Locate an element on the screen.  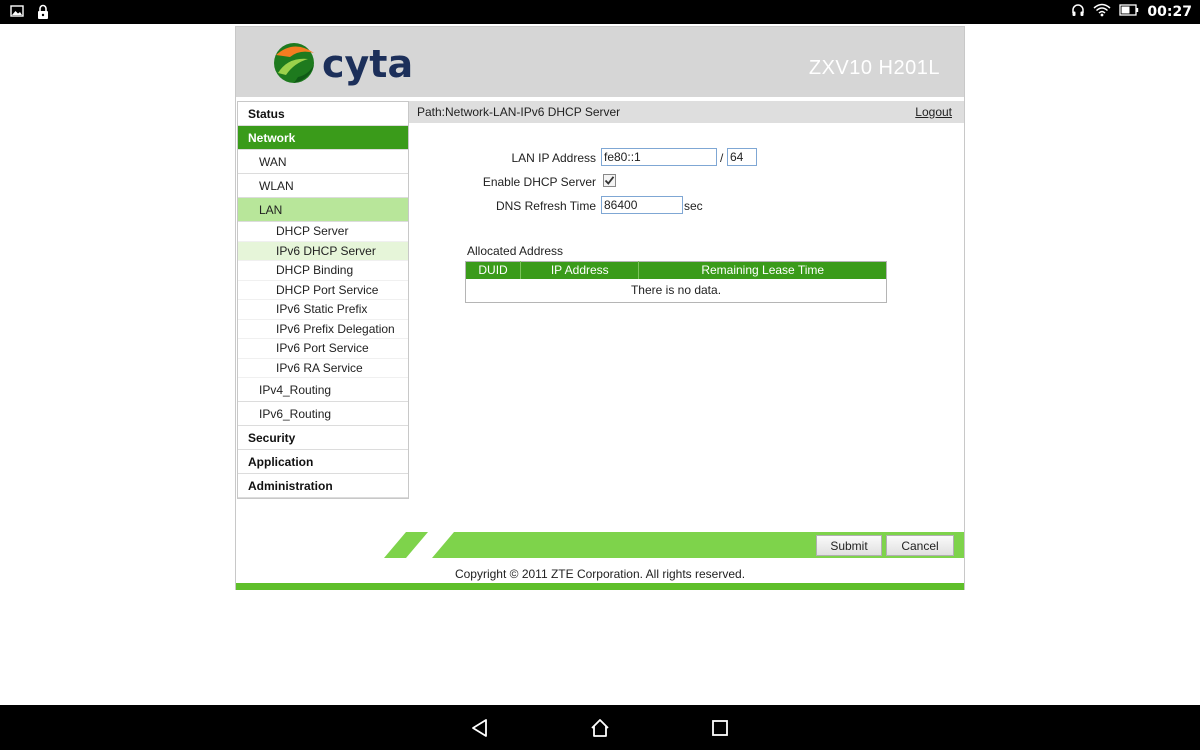
checkmark-icon is located at coordinates (609, 180).